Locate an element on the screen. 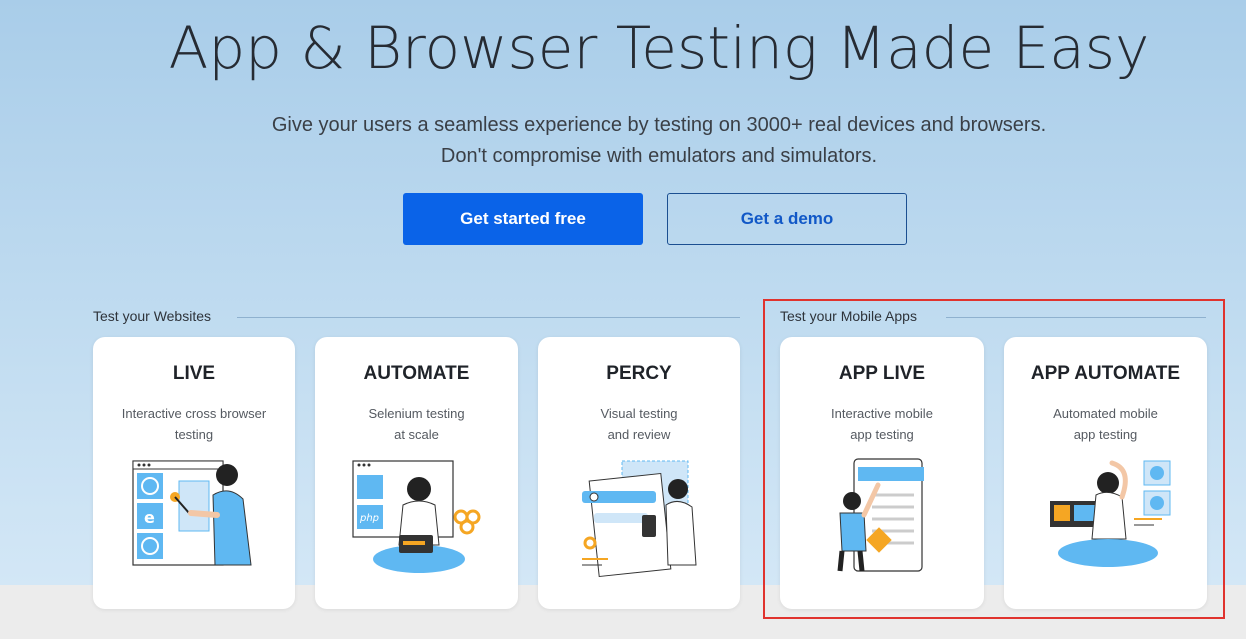 This screenshot has height=639, width=1246. product-card-live: LIVE Interactive cross browser testing e is located at coordinates (194, 473).